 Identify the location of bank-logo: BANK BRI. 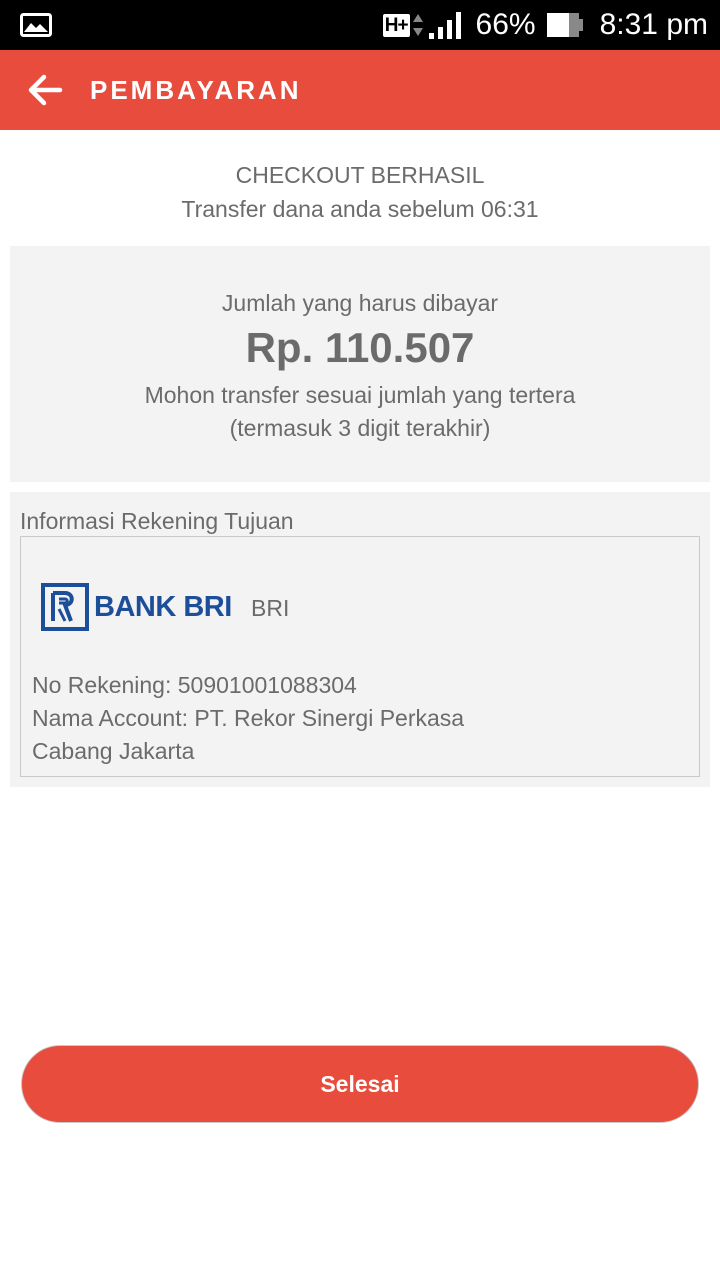
(136, 607).